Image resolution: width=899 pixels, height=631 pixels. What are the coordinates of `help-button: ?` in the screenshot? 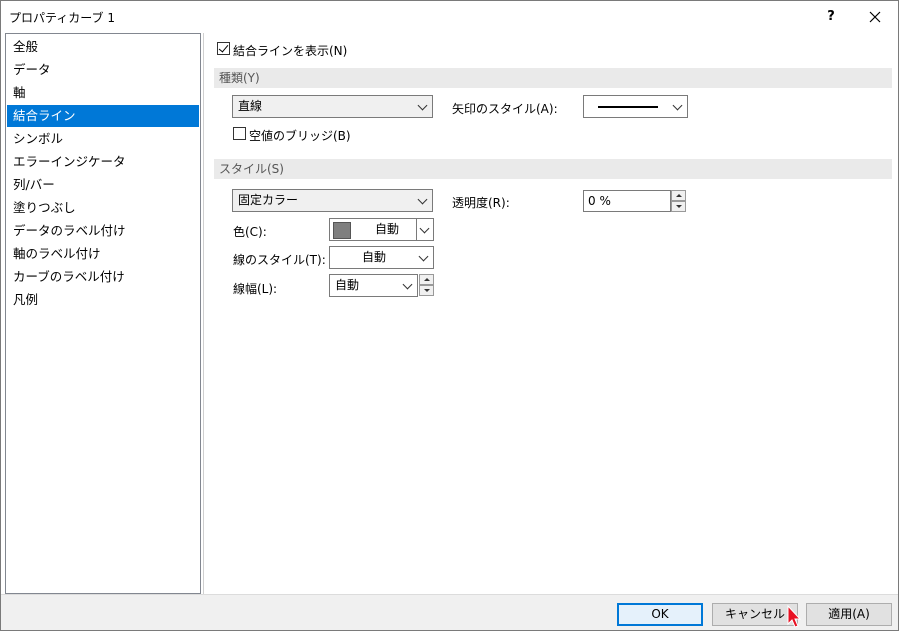 It's located at (831, 16).